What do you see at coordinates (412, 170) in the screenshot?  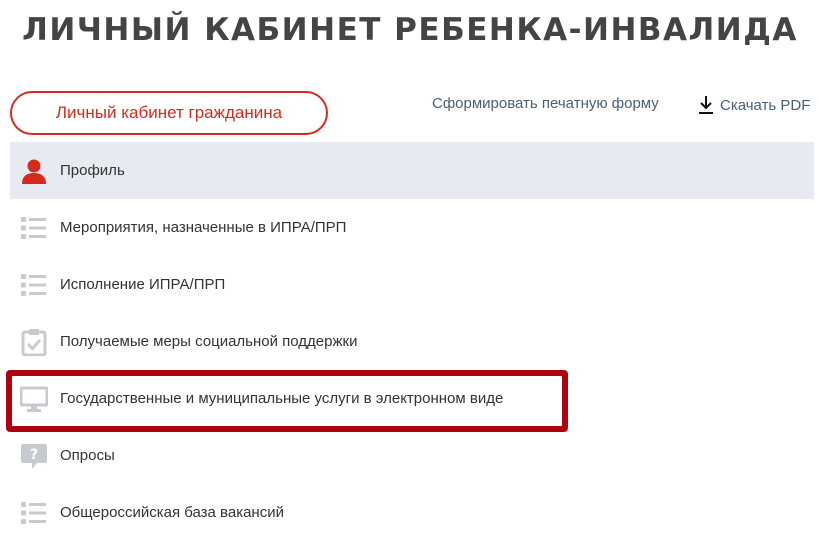 I see `menu-item-profile: Профиль` at bounding box center [412, 170].